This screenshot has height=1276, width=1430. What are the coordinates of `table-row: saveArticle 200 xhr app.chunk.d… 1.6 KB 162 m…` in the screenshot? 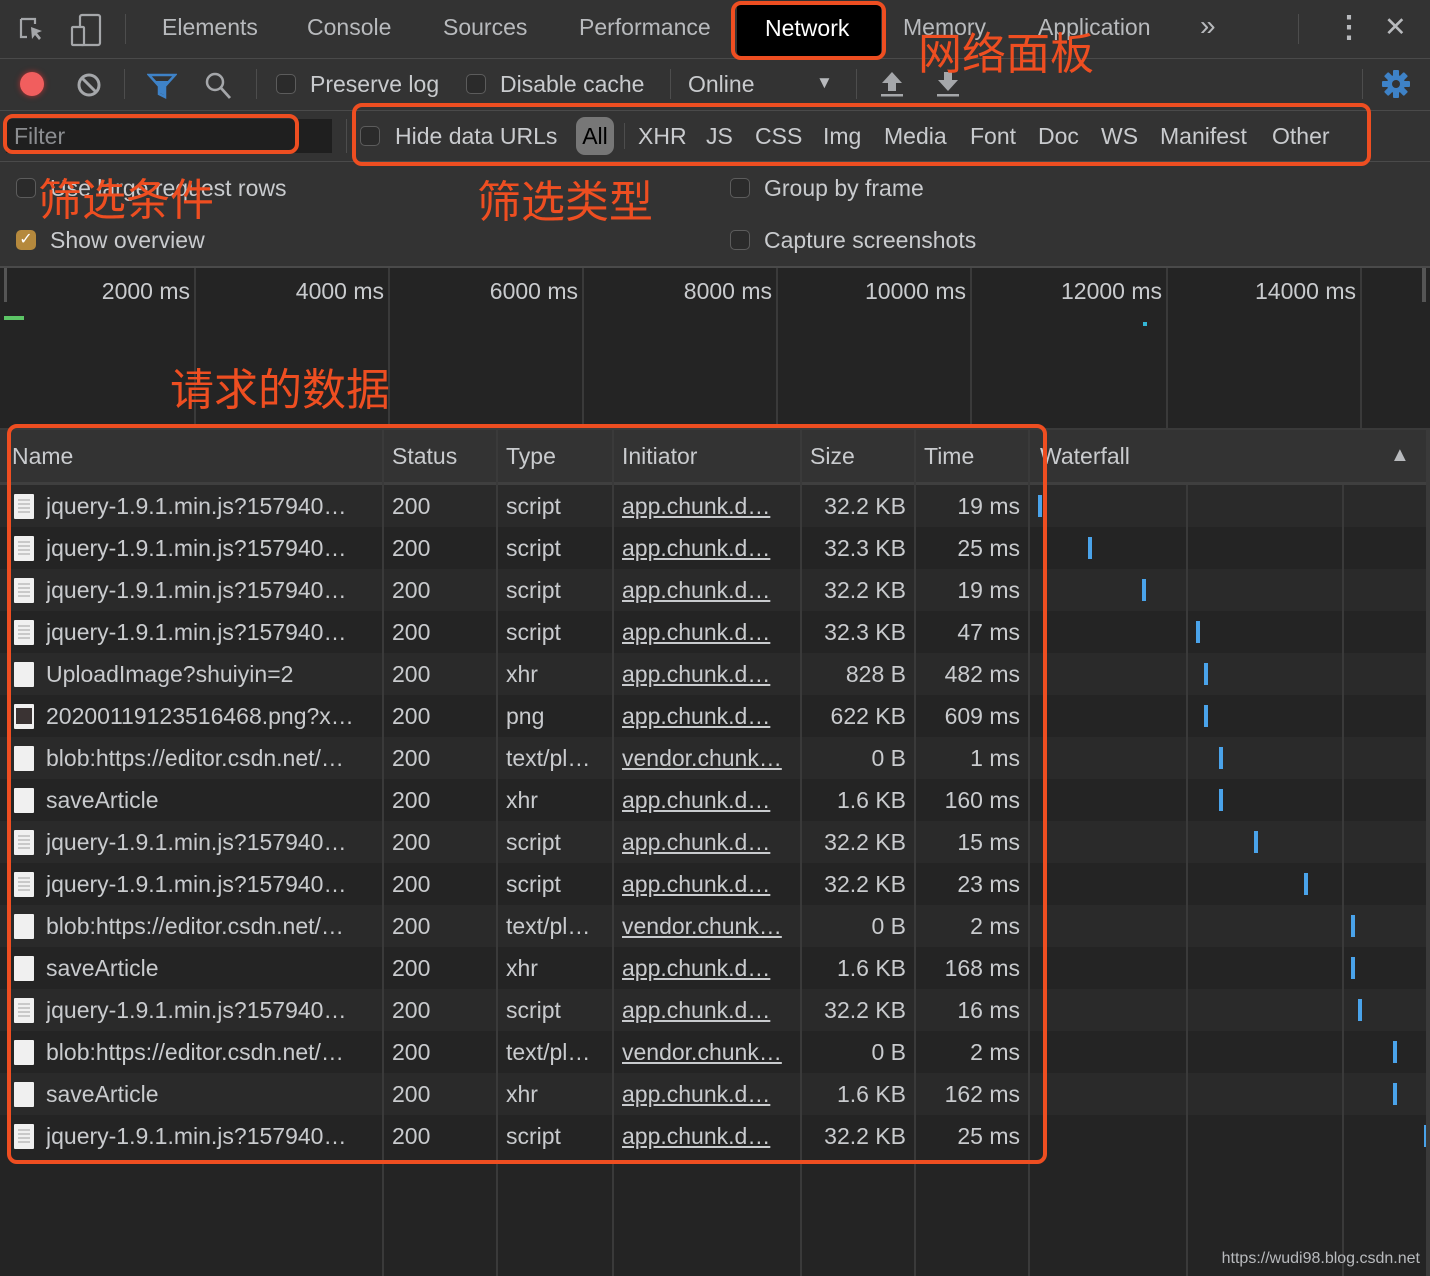 It's located at (715, 1094).